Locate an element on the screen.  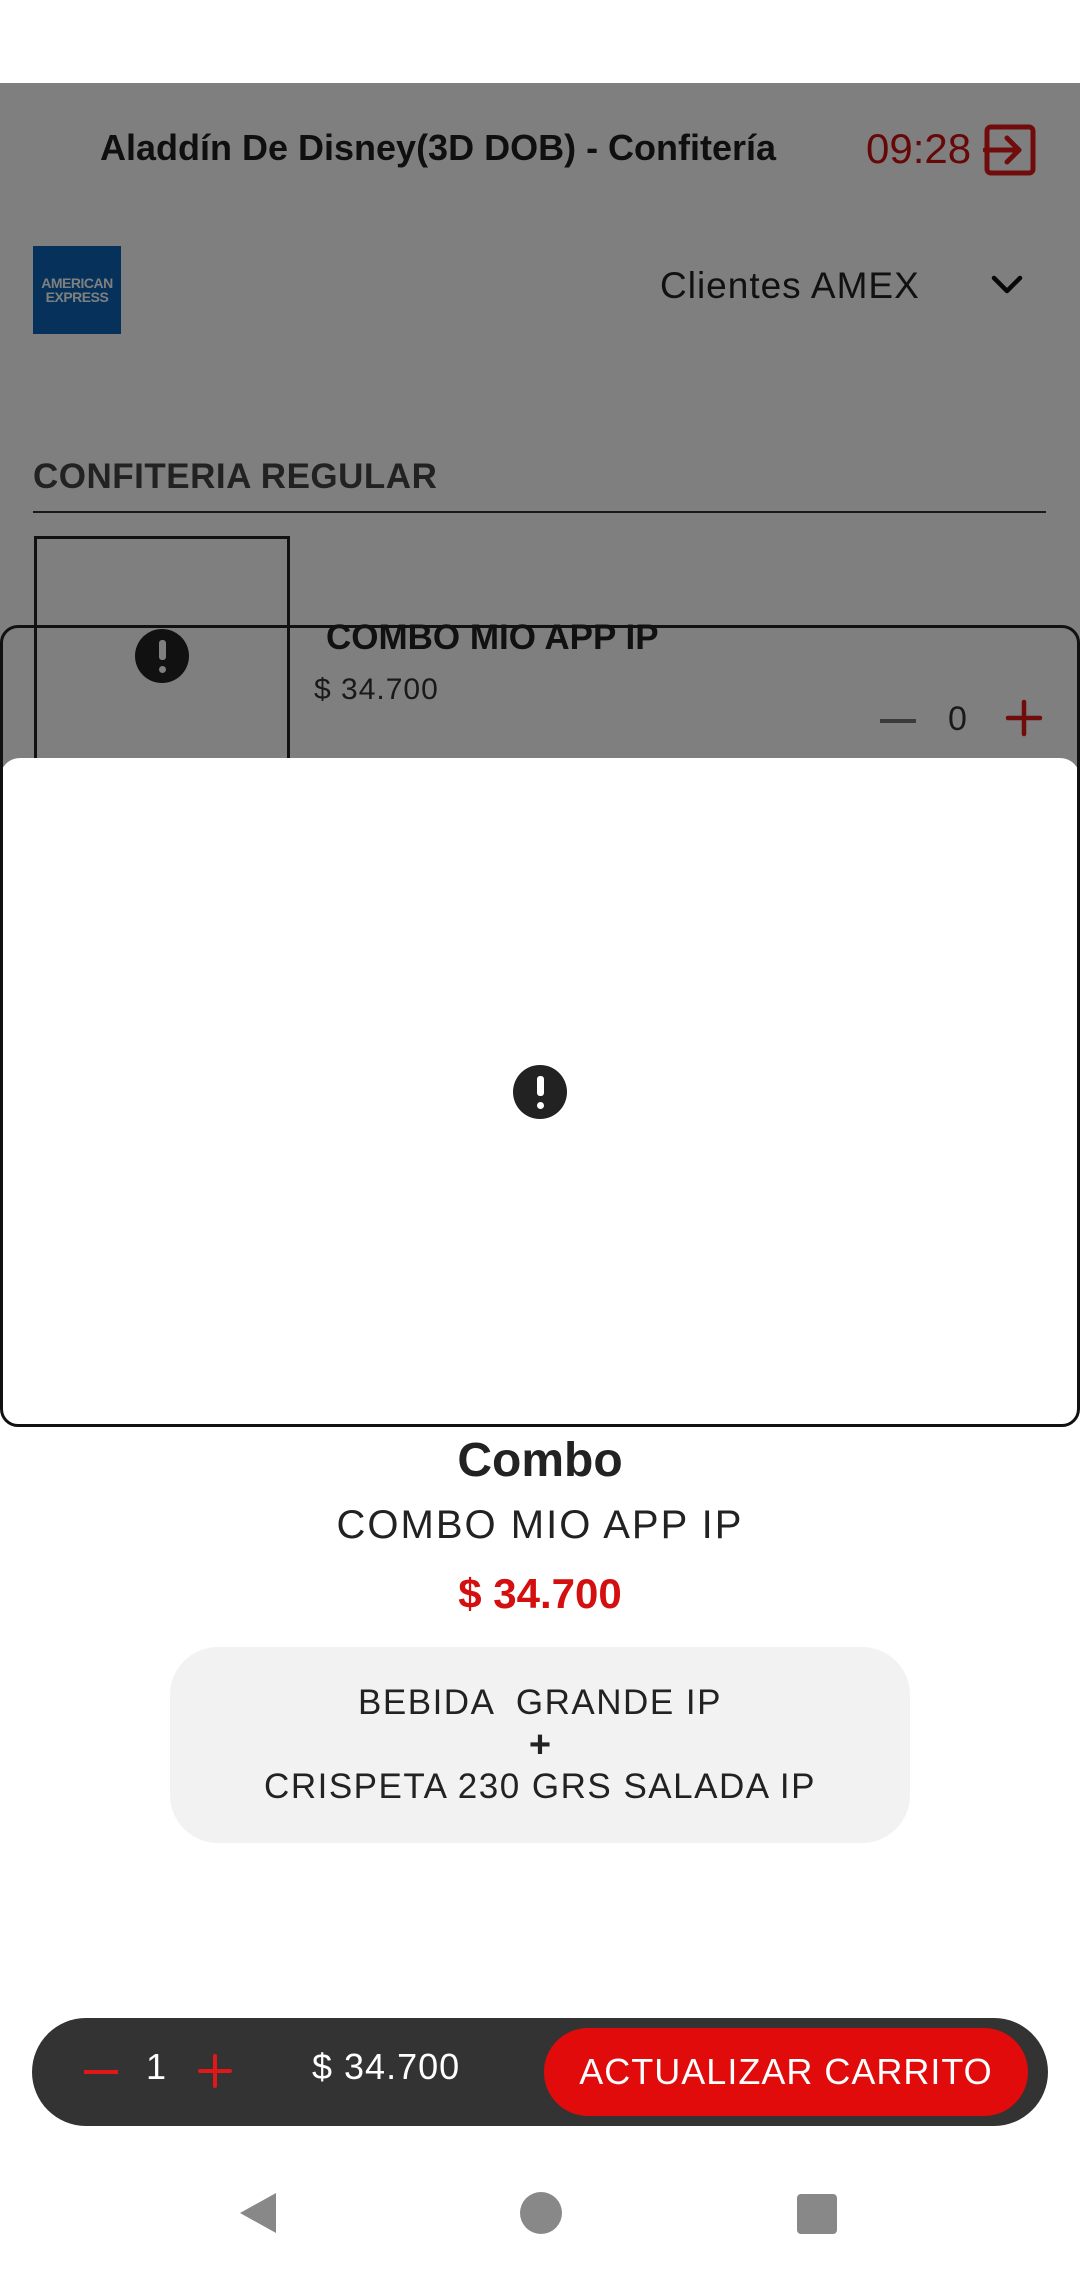
nav-recents-icon is located at coordinates (817, 2214).